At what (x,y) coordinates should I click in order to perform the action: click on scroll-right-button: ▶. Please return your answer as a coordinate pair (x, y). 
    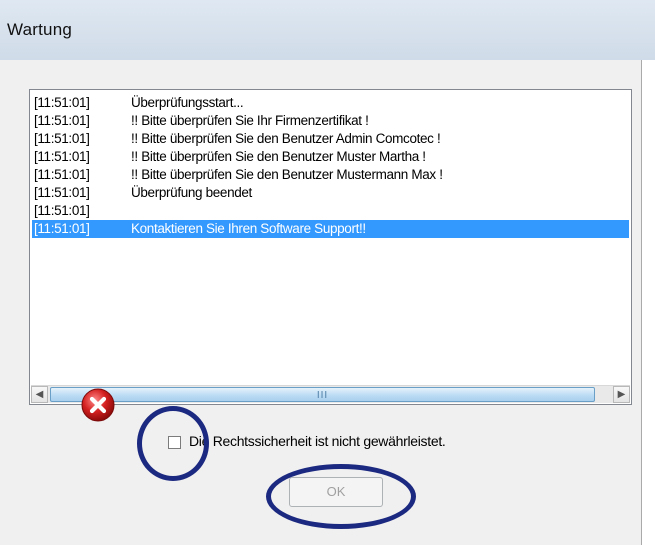
    Looking at the image, I should click on (621, 394).